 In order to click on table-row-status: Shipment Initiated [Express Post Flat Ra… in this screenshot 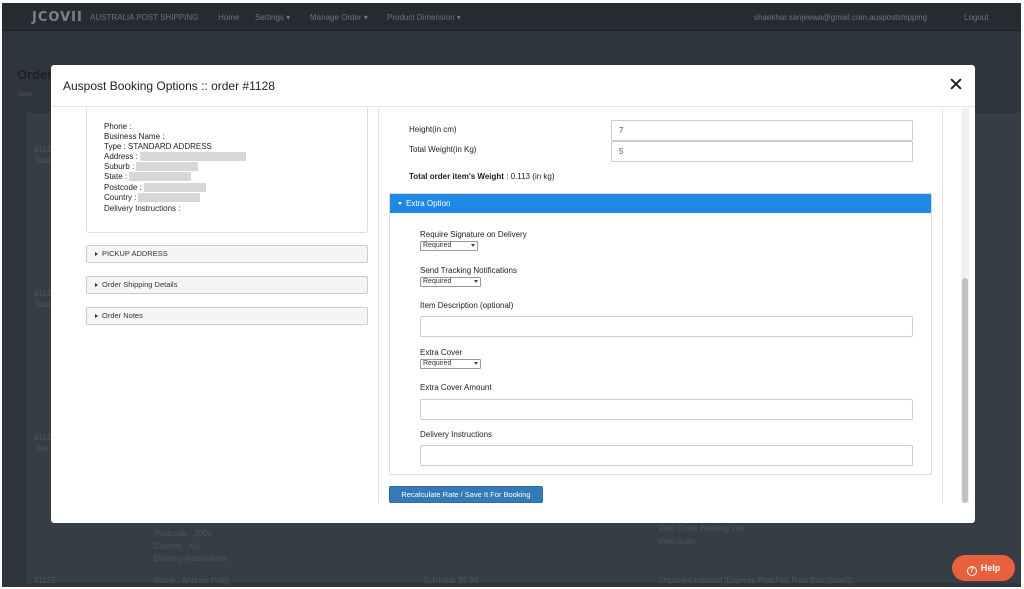, I will do `click(755, 580)`.